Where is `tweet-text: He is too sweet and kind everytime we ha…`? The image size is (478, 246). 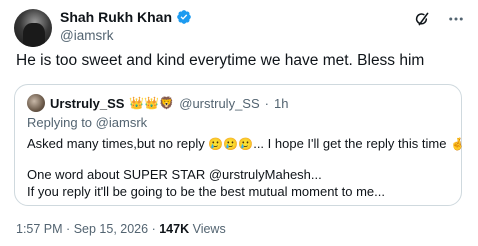
tweet-text: He is too sweet and kind everytime we ha… is located at coordinates (220, 60).